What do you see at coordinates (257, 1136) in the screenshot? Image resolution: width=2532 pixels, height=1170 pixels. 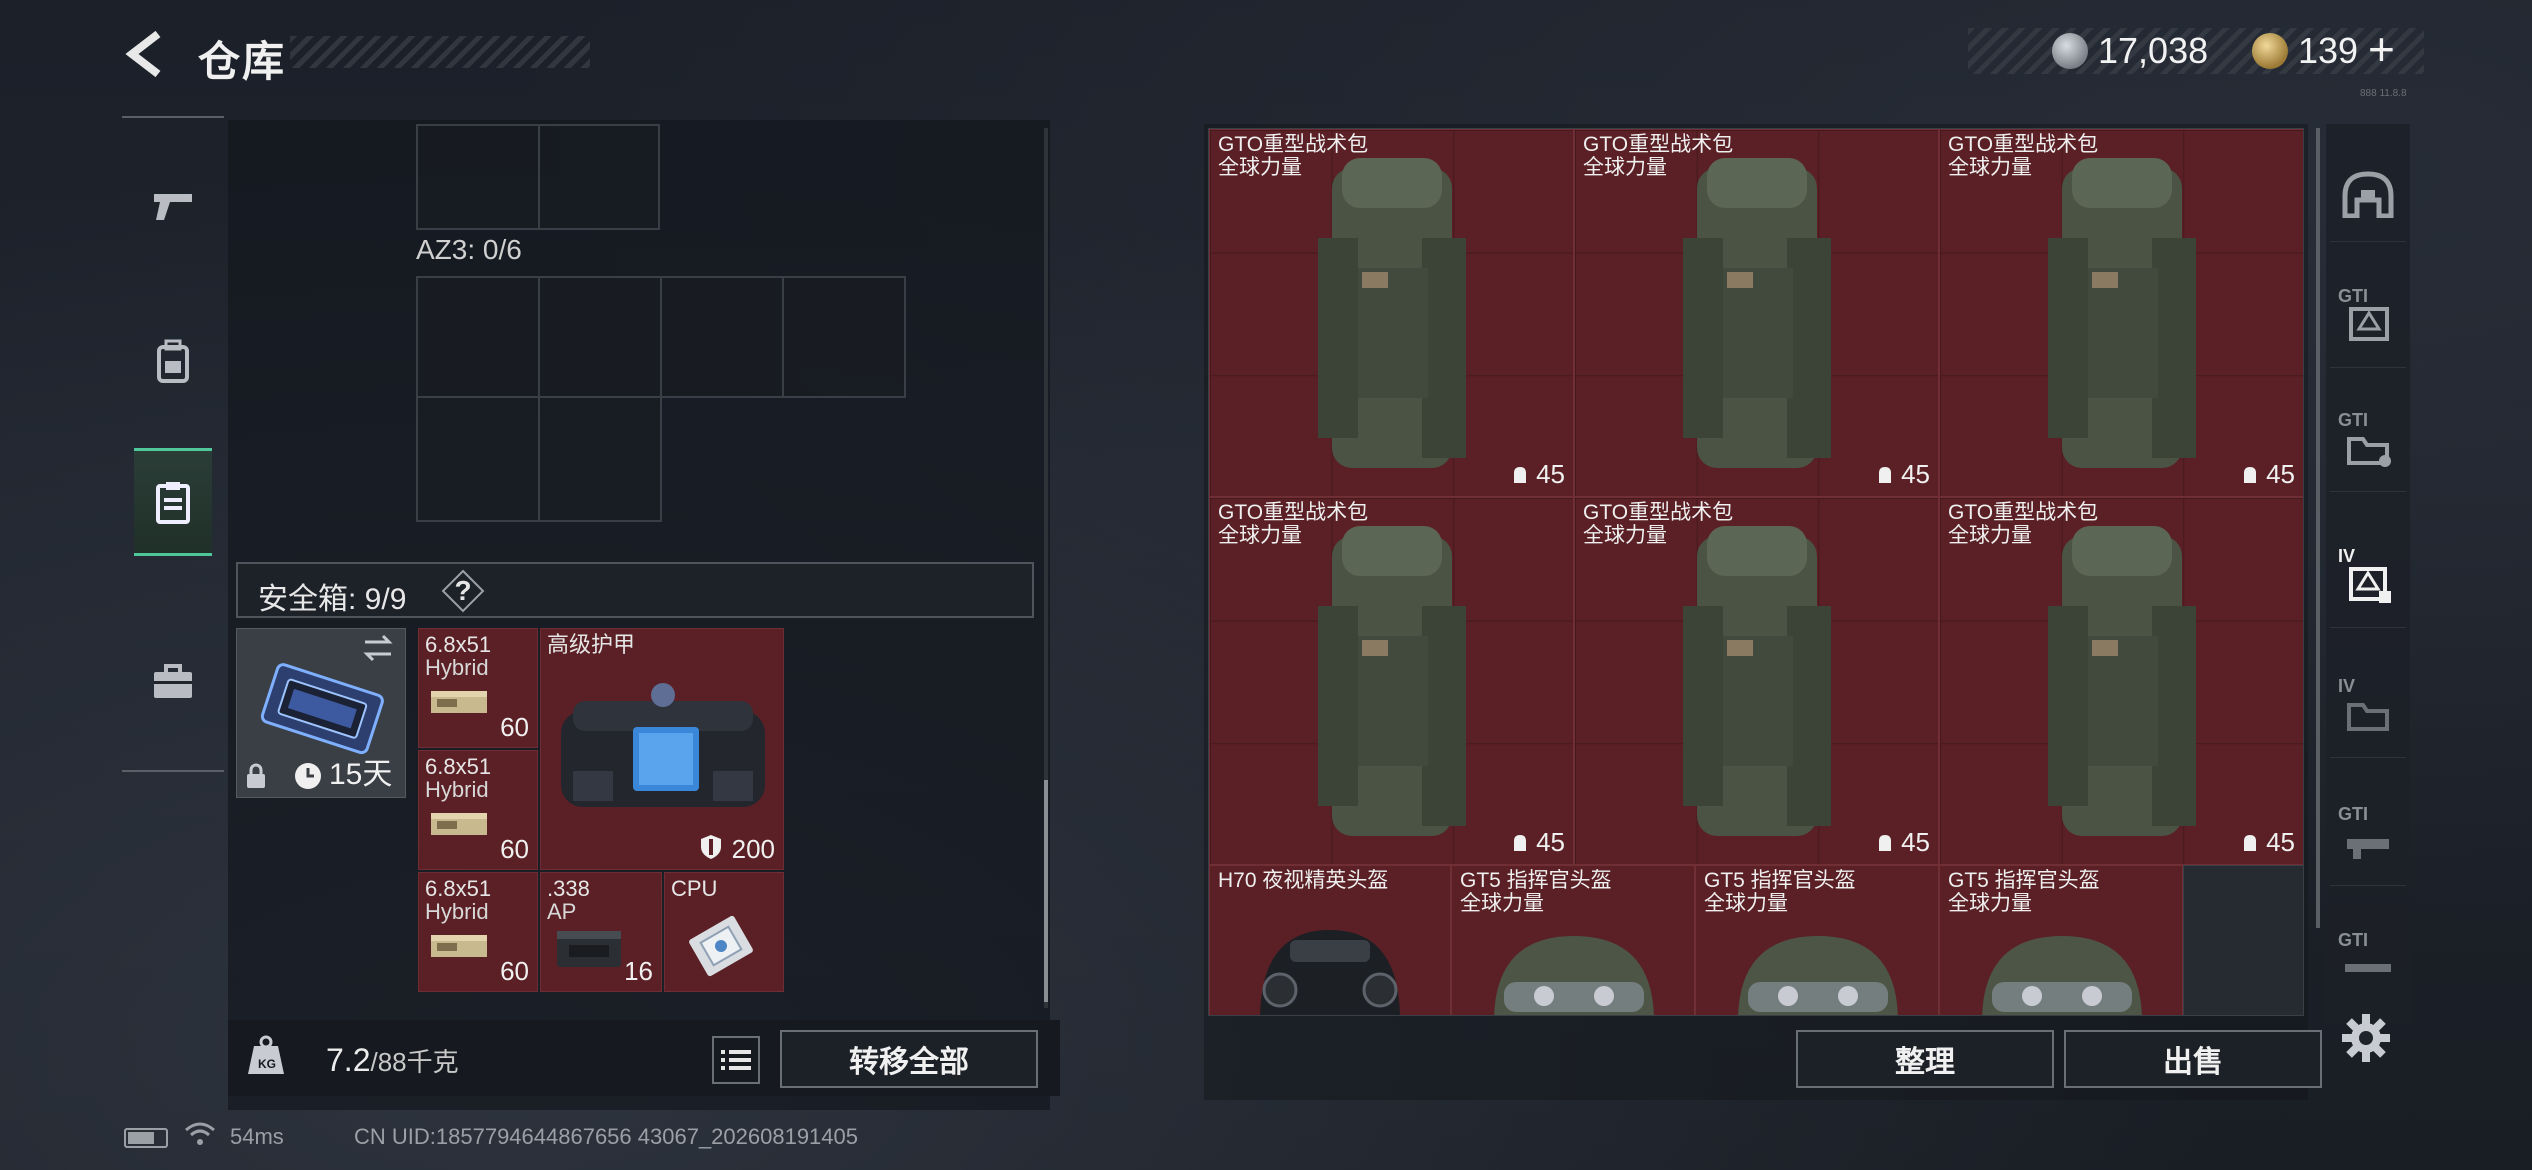 I see `ping-value: 54ms` at bounding box center [257, 1136].